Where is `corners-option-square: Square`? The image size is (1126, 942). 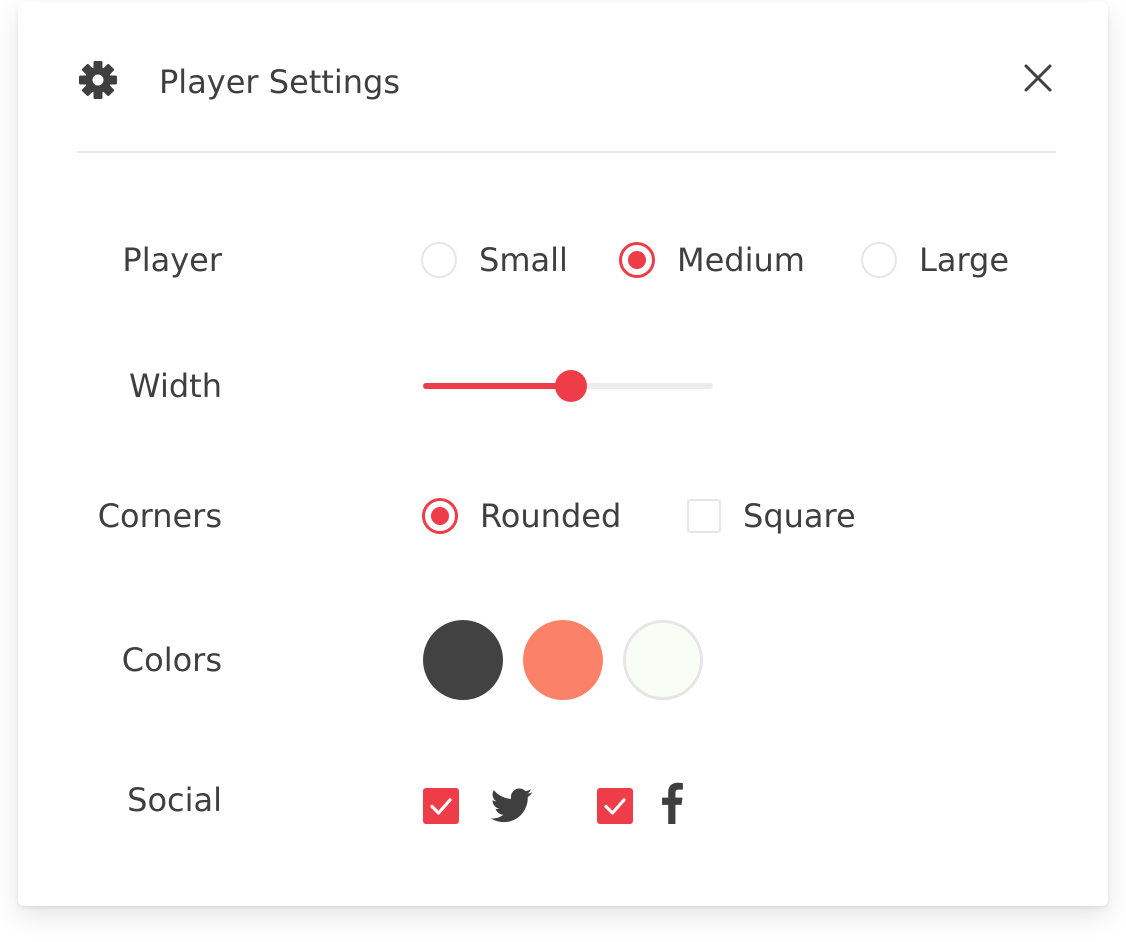
corners-option-square: Square is located at coordinates (771, 516).